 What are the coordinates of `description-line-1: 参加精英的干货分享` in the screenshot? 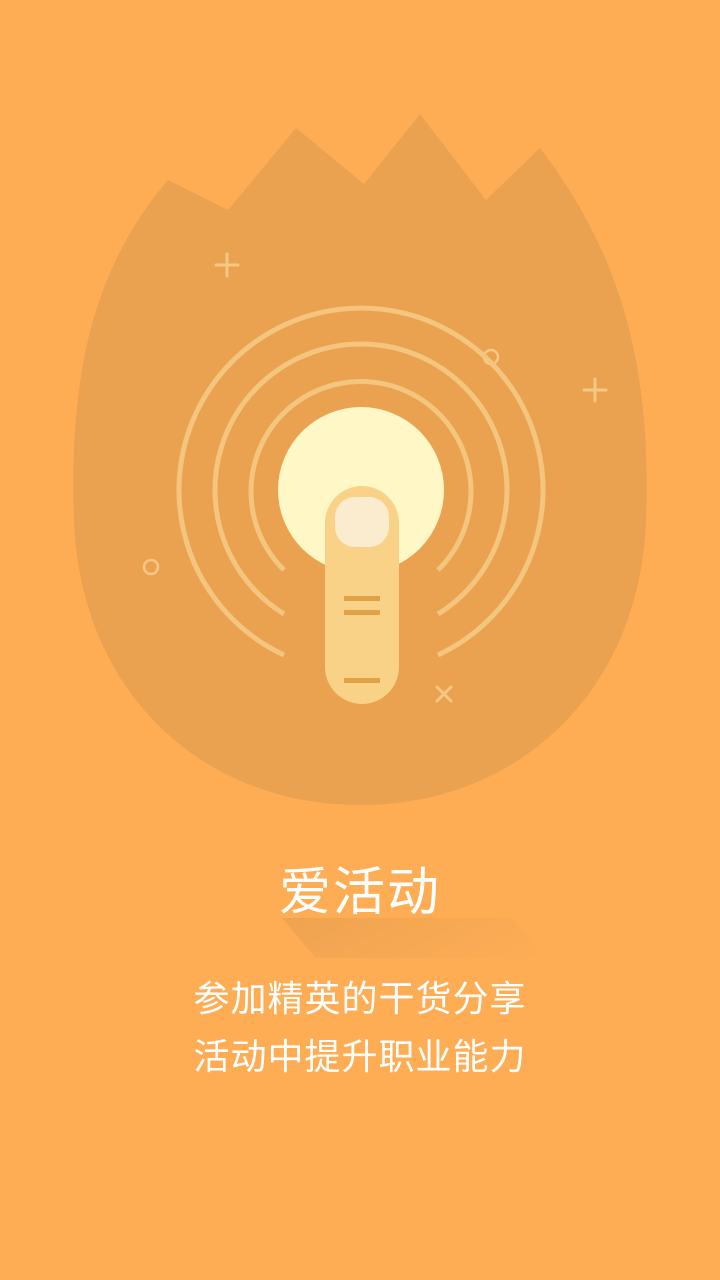 It's located at (360, 999).